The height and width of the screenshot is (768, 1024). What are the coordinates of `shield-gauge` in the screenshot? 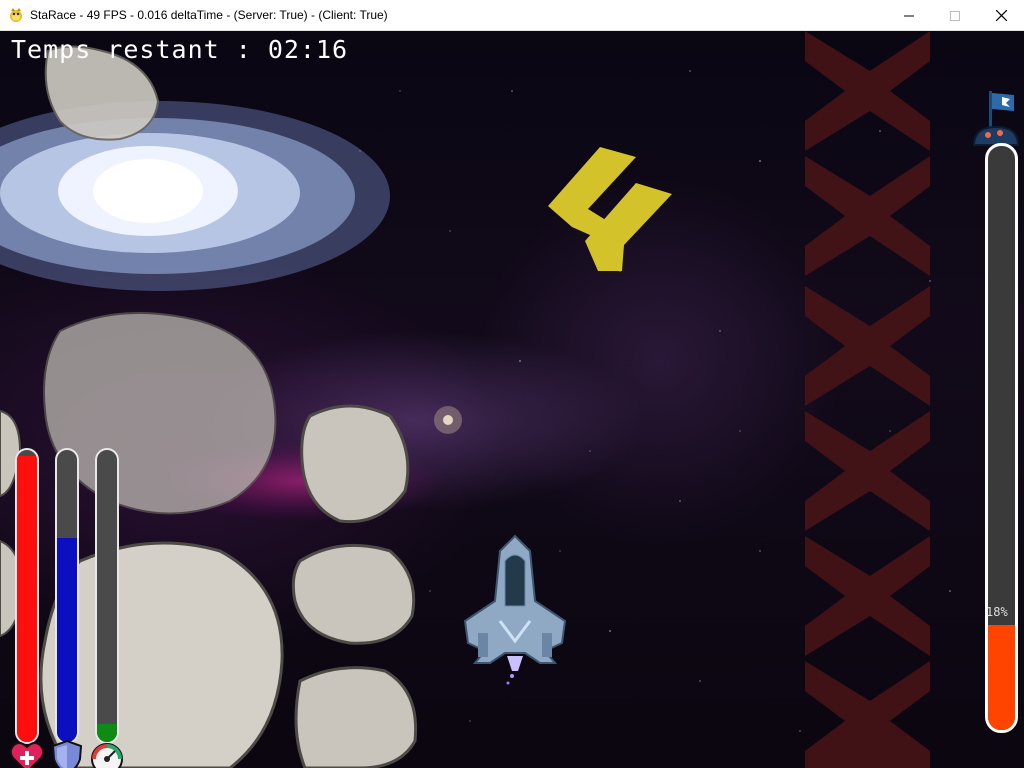 It's located at (67, 596).